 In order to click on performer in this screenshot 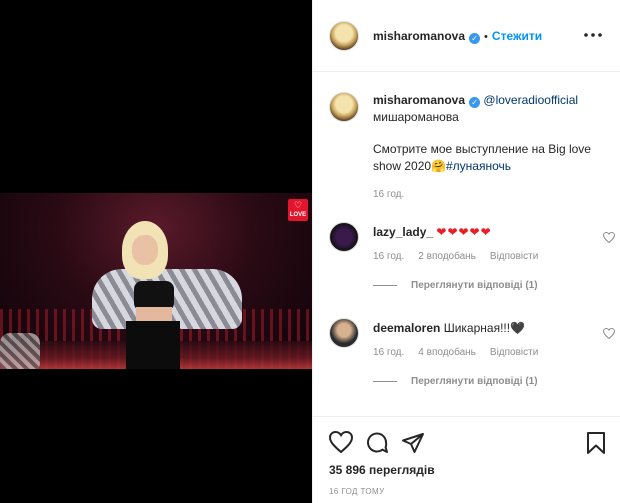, I will do `click(167, 295)`.